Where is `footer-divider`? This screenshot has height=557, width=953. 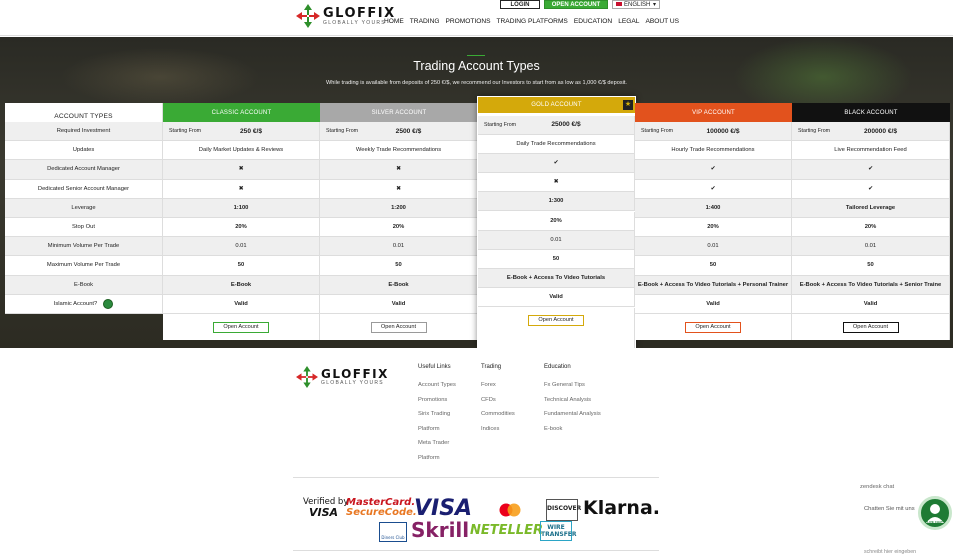 footer-divider is located at coordinates (476, 477).